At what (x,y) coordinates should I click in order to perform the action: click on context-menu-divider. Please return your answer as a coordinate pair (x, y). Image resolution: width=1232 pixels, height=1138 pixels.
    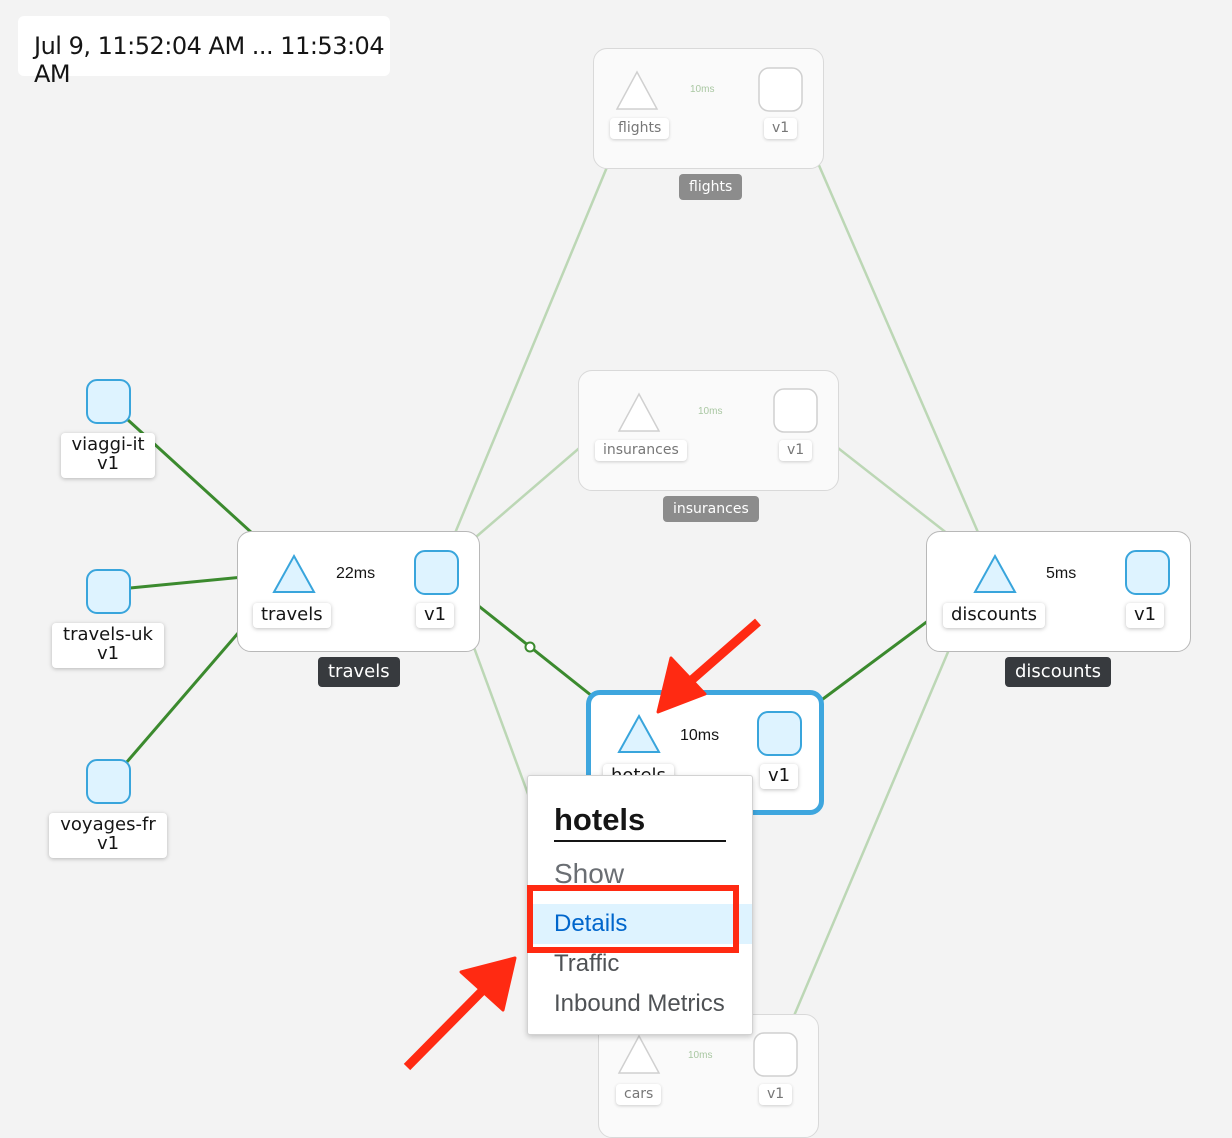
    Looking at the image, I should click on (640, 841).